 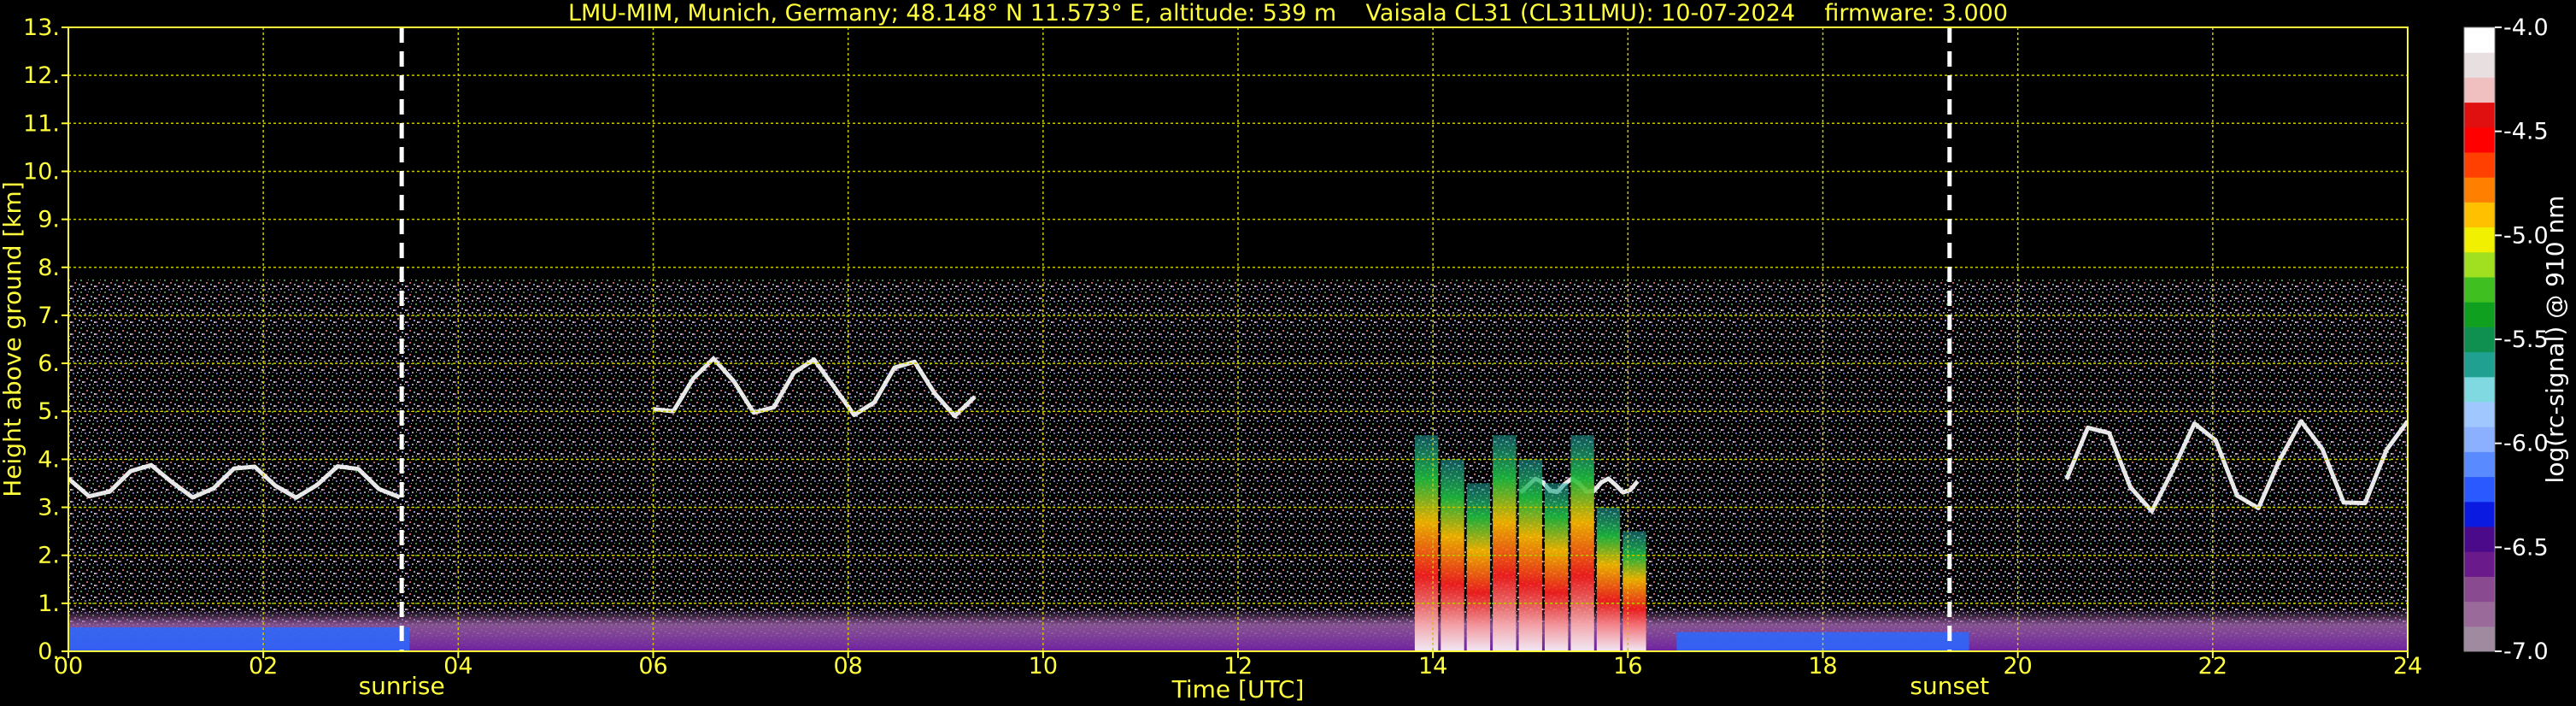 What do you see at coordinates (49, 363) in the screenshot?
I see `y-tick-label: 6.` at bounding box center [49, 363].